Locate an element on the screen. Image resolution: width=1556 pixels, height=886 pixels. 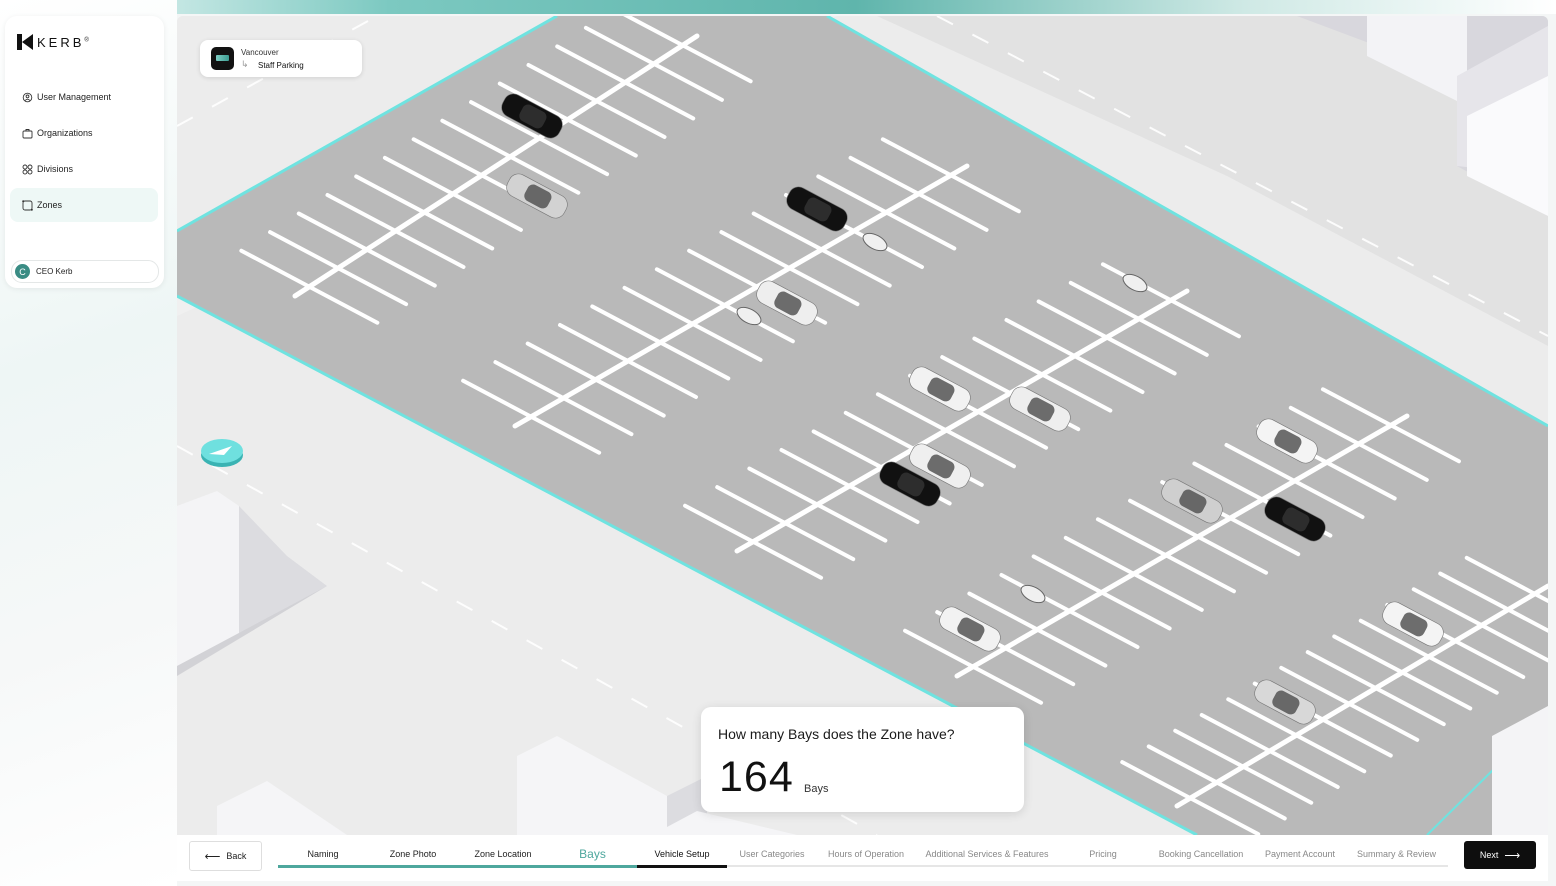
question-text: How many Bays does the Zone have? is located at coordinates (836, 734).